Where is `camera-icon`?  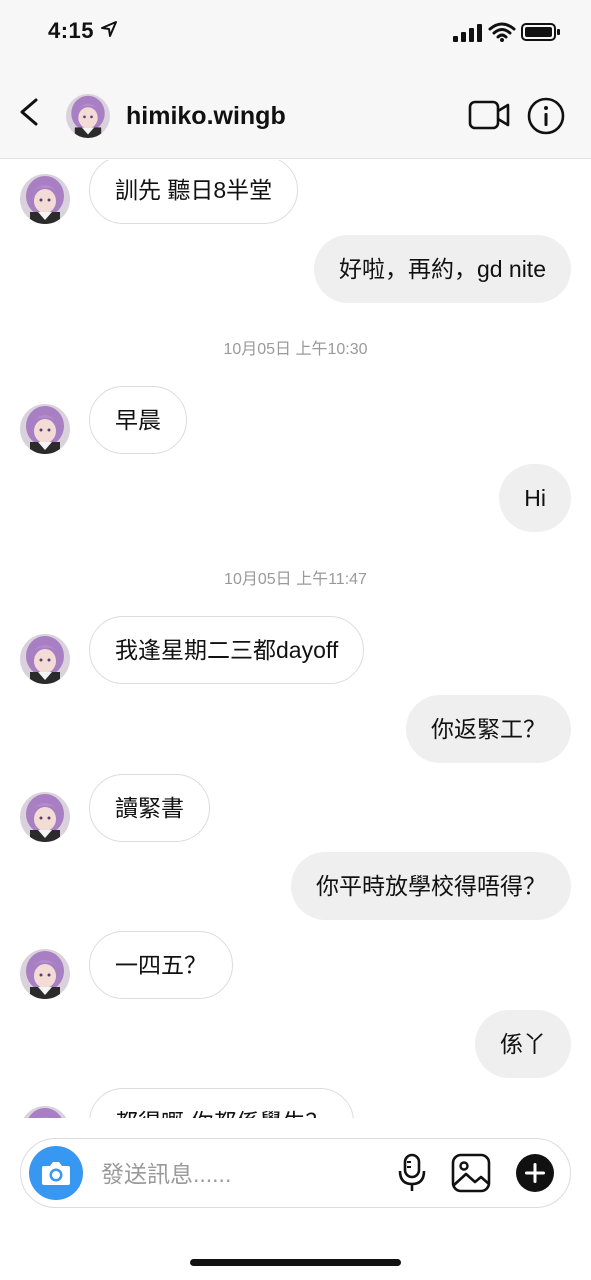
camera-icon is located at coordinates (56, 1173).